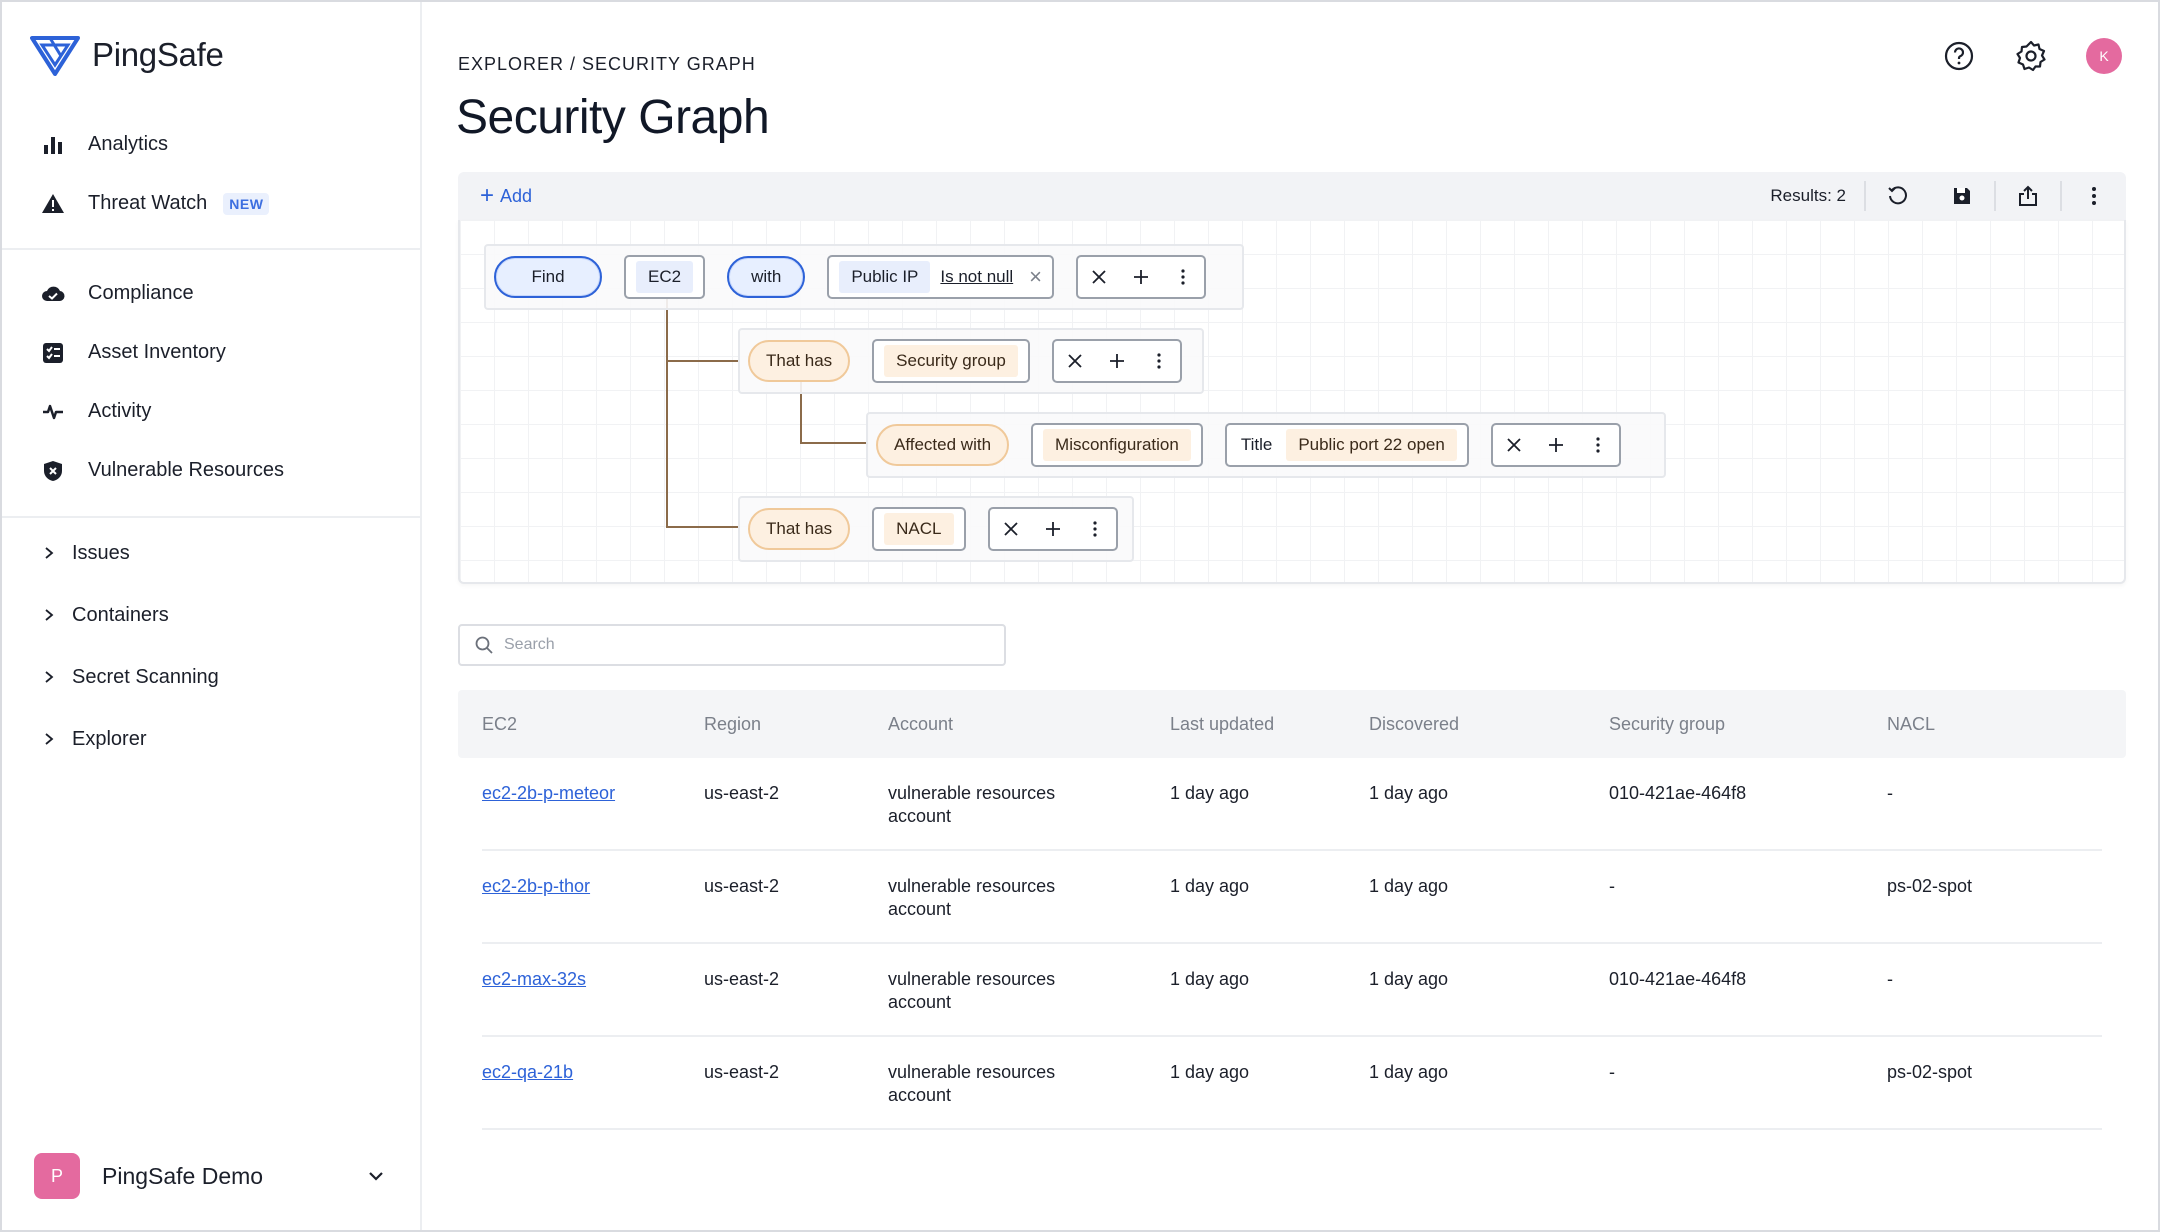 This screenshot has height=1232, width=2160. What do you see at coordinates (53, 204) in the screenshot?
I see `warning-icon` at bounding box center [53, 204].